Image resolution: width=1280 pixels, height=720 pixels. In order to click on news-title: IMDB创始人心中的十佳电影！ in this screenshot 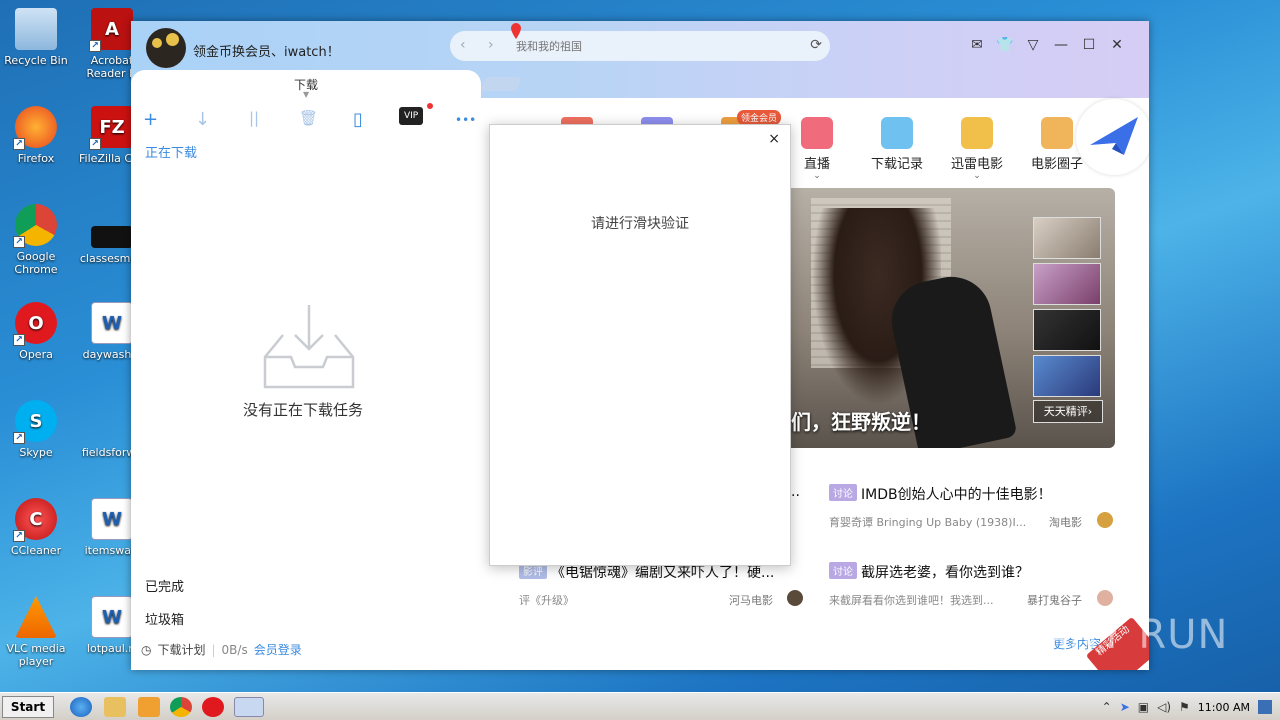, I will do `click(956, 495)`.